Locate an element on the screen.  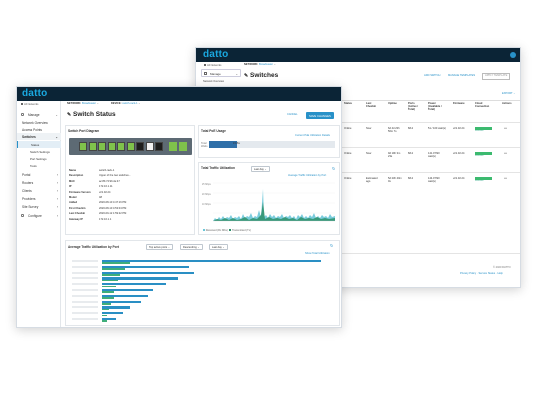
panel-title: Average Traffic Utilization by Port is located at coordinates (93, 247).